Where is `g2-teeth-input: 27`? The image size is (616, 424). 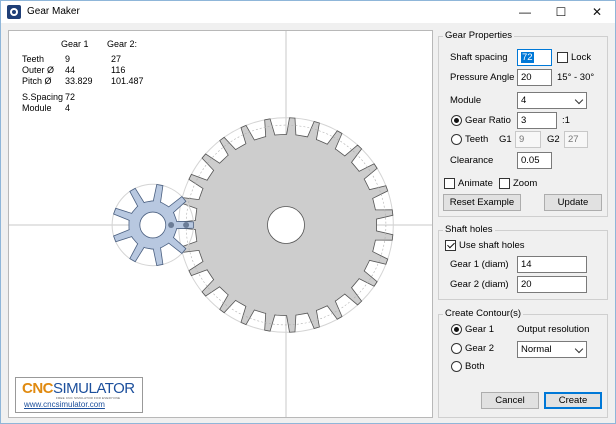
g2-teeth-input: 27 is located at coordinates (576, 139).